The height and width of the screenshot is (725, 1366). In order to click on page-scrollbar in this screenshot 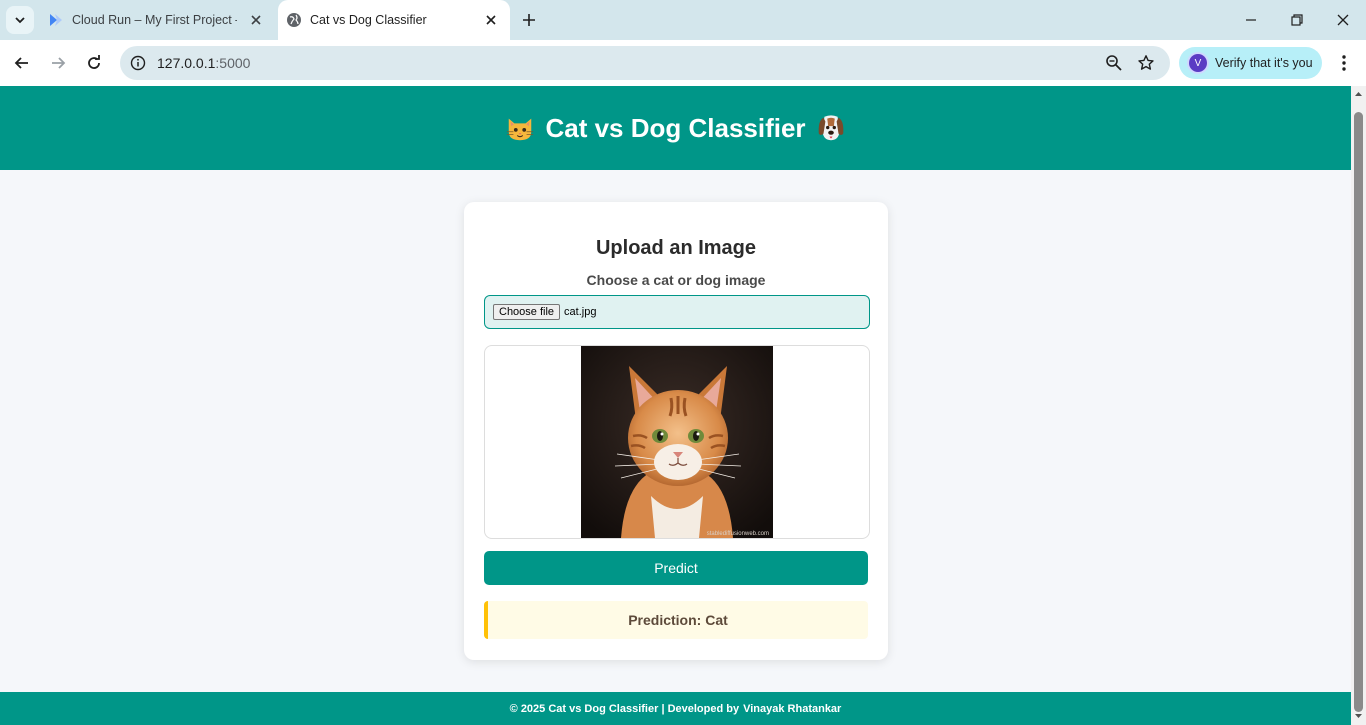, I will do `click(1358, 405)`.